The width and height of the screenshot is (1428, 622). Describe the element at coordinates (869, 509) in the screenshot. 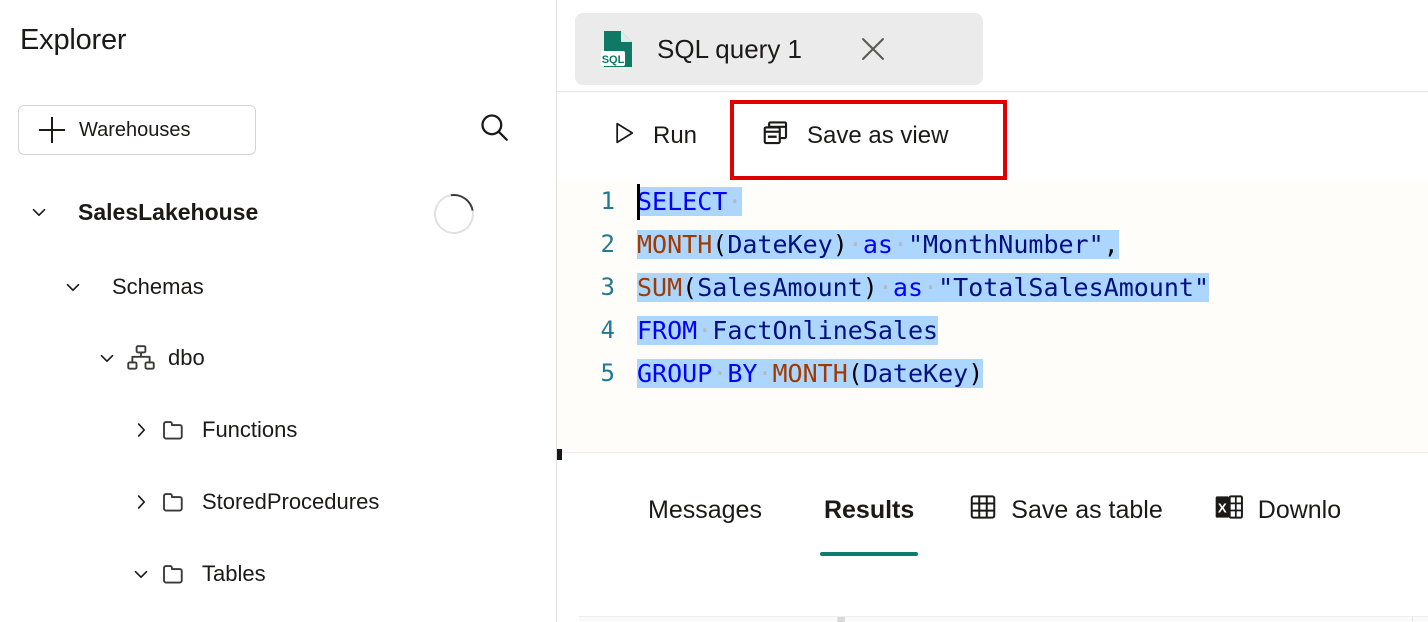

I see `tab-results-label: Results` at that location.